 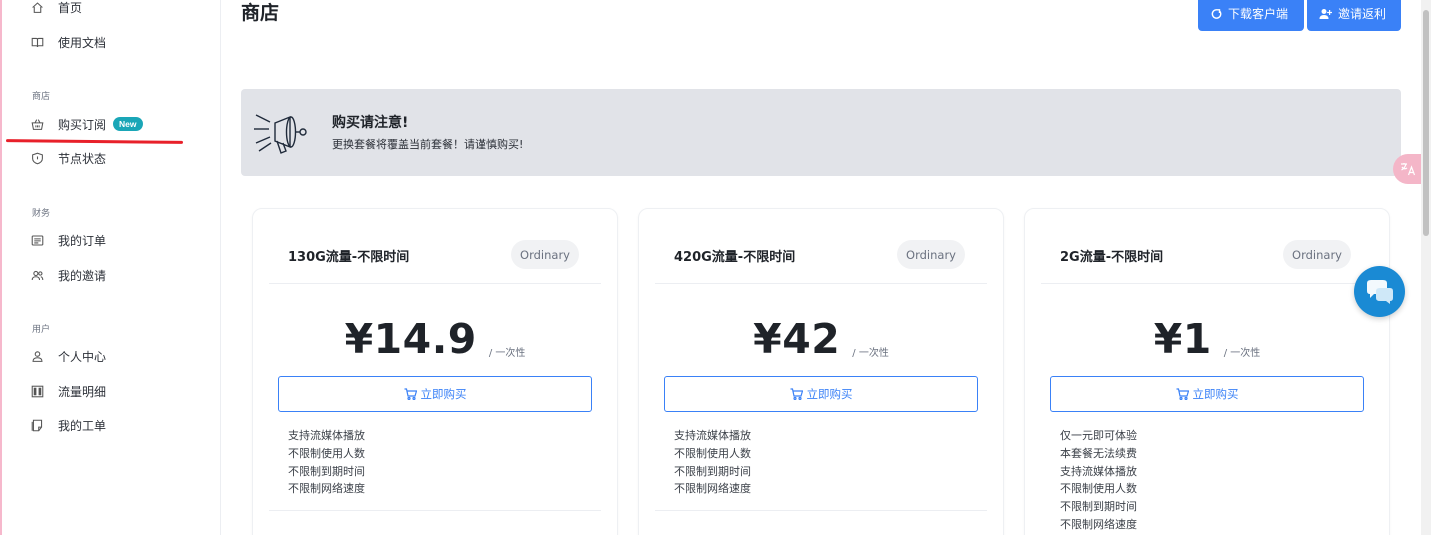 I want to click on translate-icon, so click(x=1408, y=169).